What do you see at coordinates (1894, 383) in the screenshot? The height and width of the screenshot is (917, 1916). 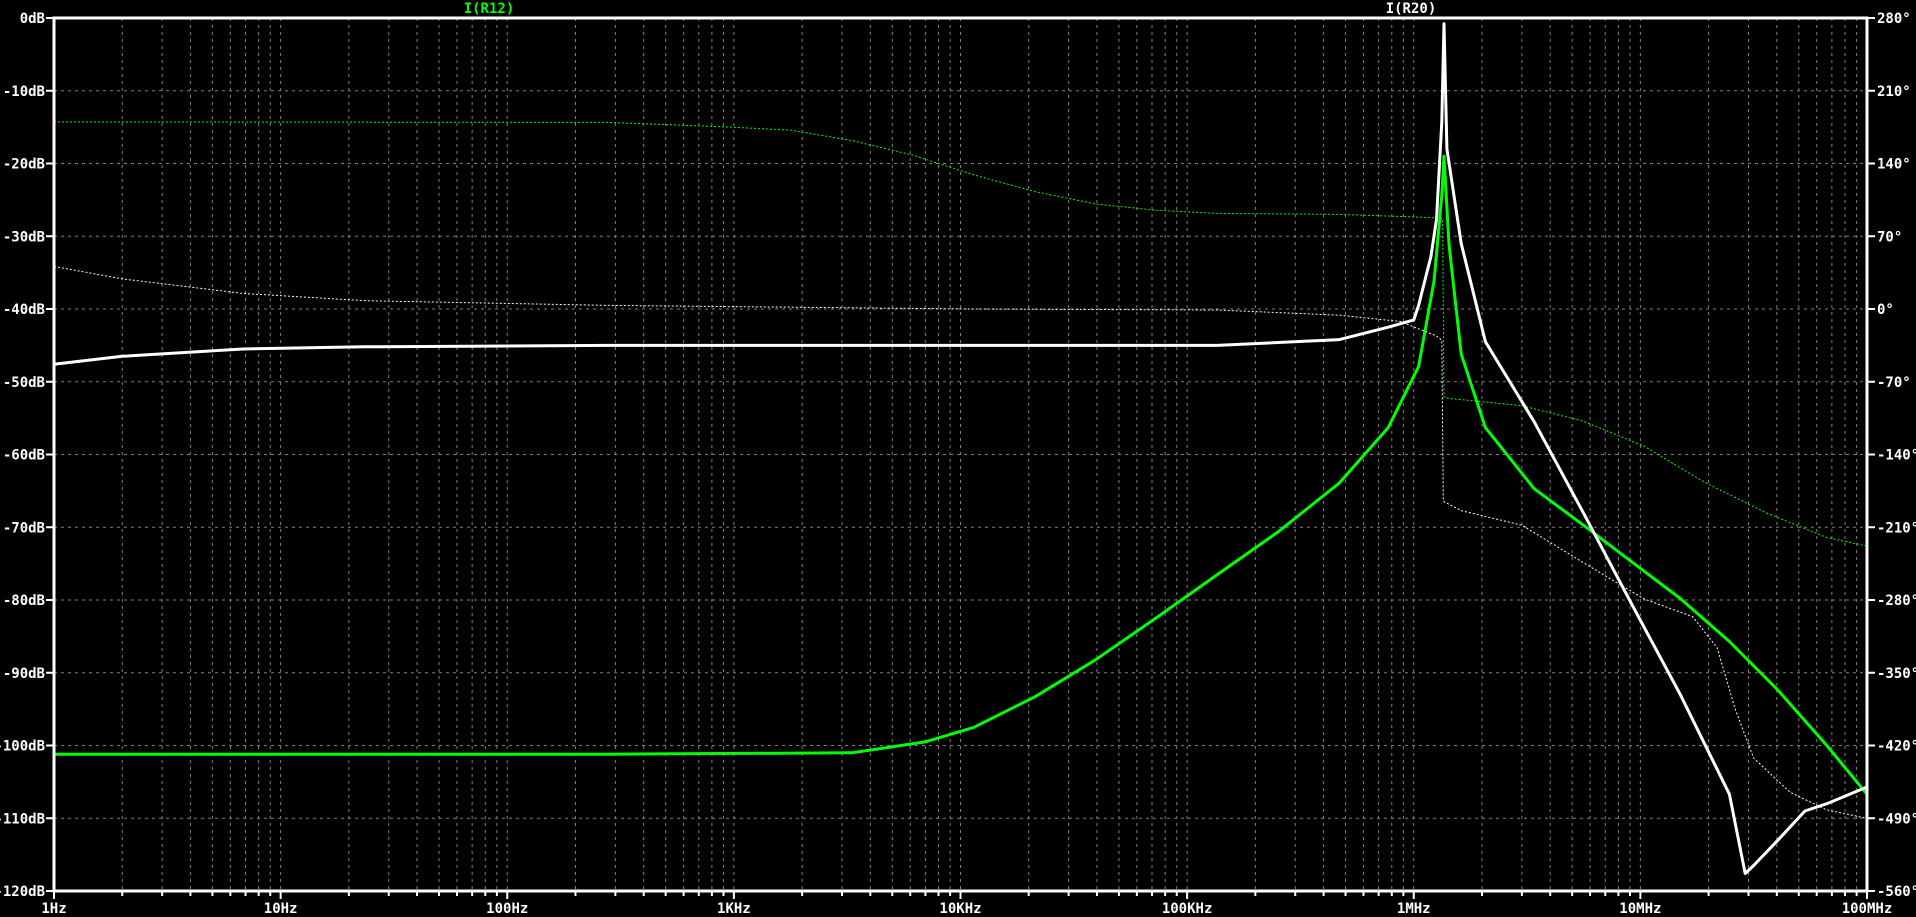 I see `y-right-tick-label: -70°` at bounding box center [1894, 383].